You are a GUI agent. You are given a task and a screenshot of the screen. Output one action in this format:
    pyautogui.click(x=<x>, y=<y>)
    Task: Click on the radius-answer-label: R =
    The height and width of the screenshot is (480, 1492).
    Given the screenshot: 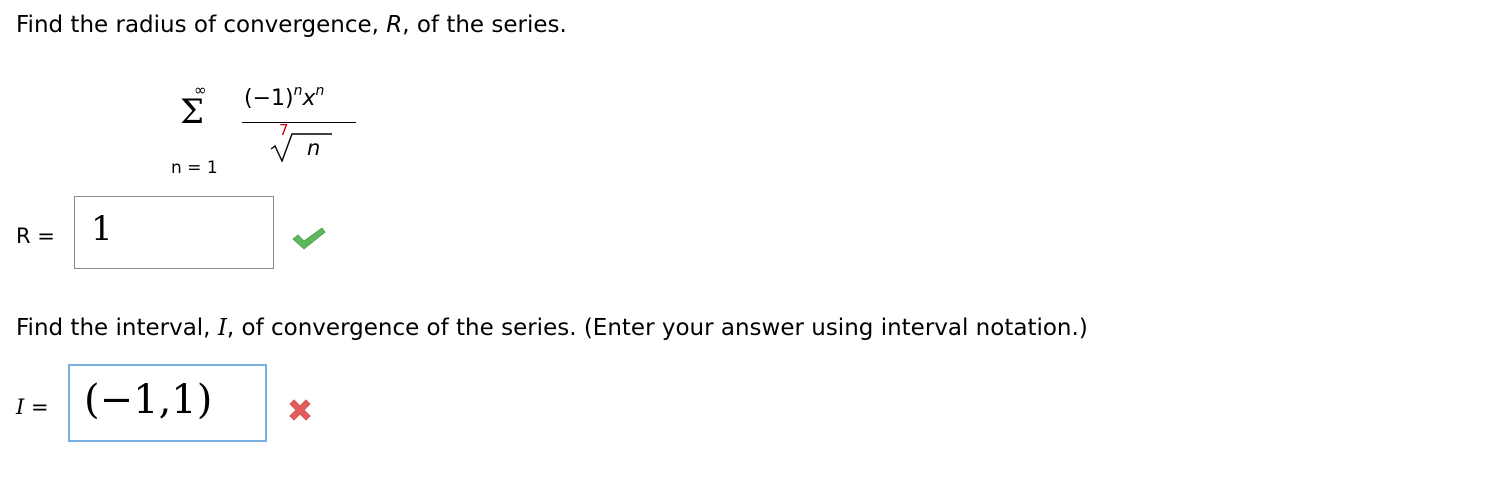 What is the action you would take?
    pyautogui.click(x=35, y=236)
    